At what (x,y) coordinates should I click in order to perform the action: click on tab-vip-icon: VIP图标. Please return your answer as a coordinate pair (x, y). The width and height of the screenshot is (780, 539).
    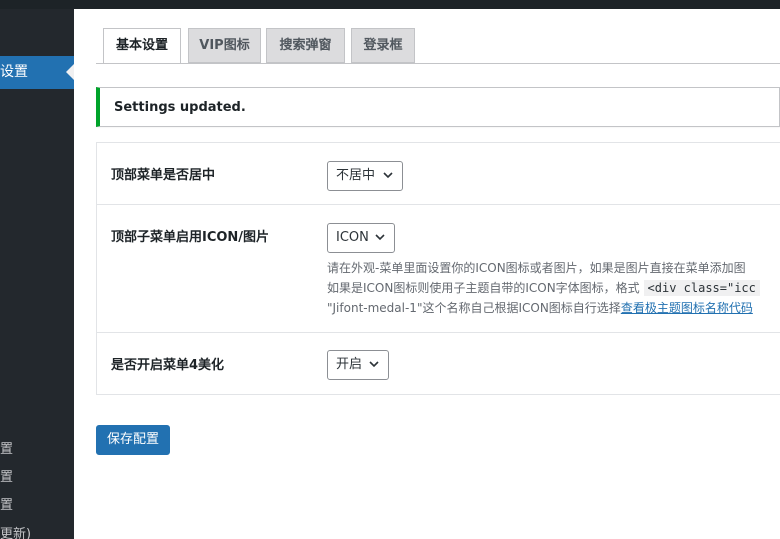
    Looking at the image, I should click on (224, 45).